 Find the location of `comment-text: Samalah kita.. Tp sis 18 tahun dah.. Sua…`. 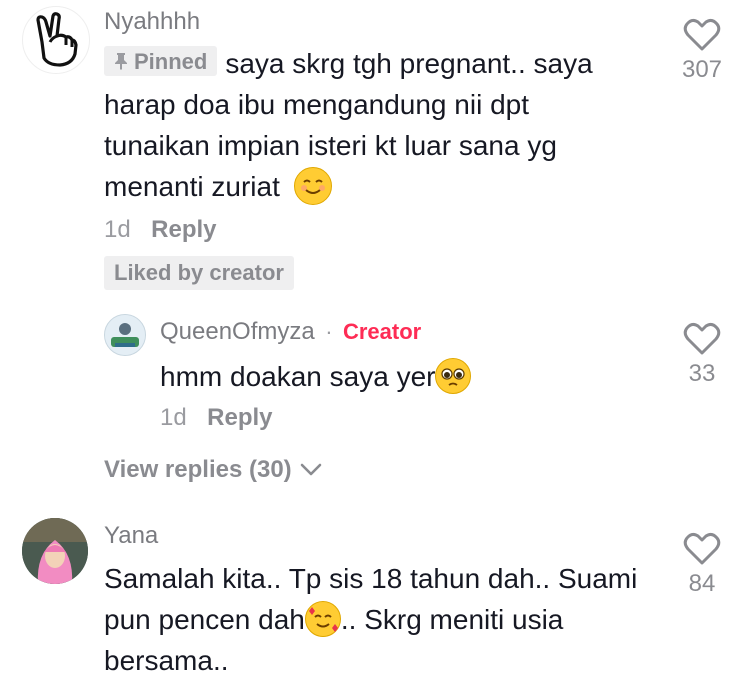

comment-text: Samalah kita.. Tp sis 18 tahun dah.. Sua… is located at coordinates (384, 619).